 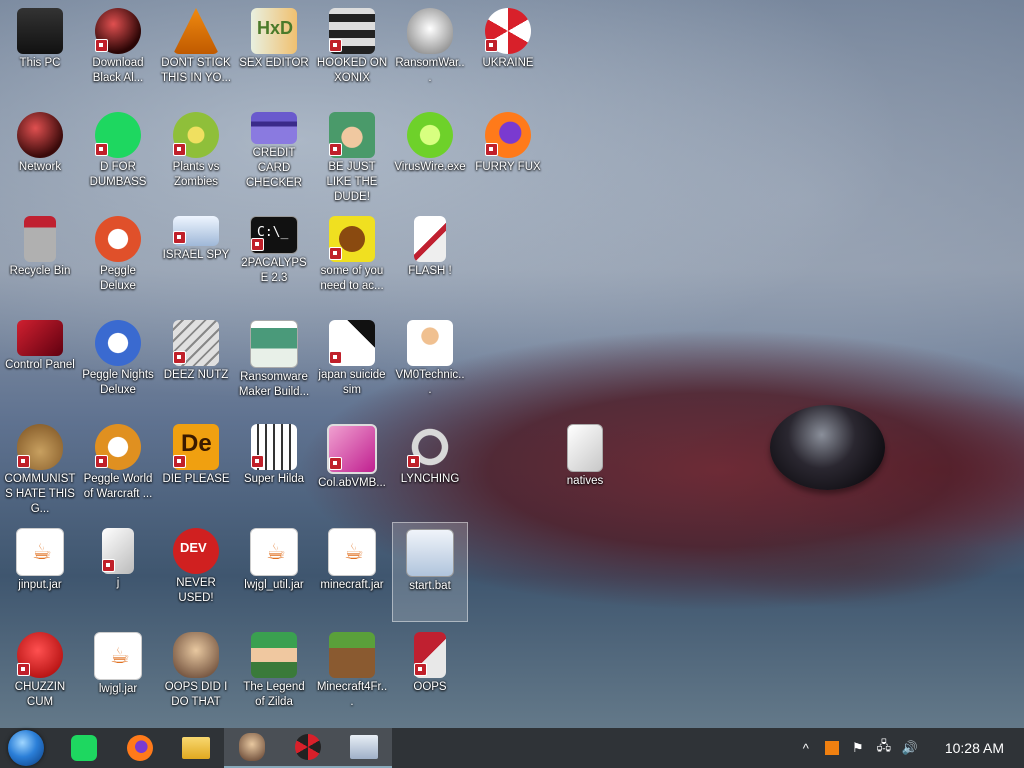 What do you see at coordinates (430, 260) in the screenshot?
I see `desktop-icon-flash: FLASH !` at bounding box center [430, 260].